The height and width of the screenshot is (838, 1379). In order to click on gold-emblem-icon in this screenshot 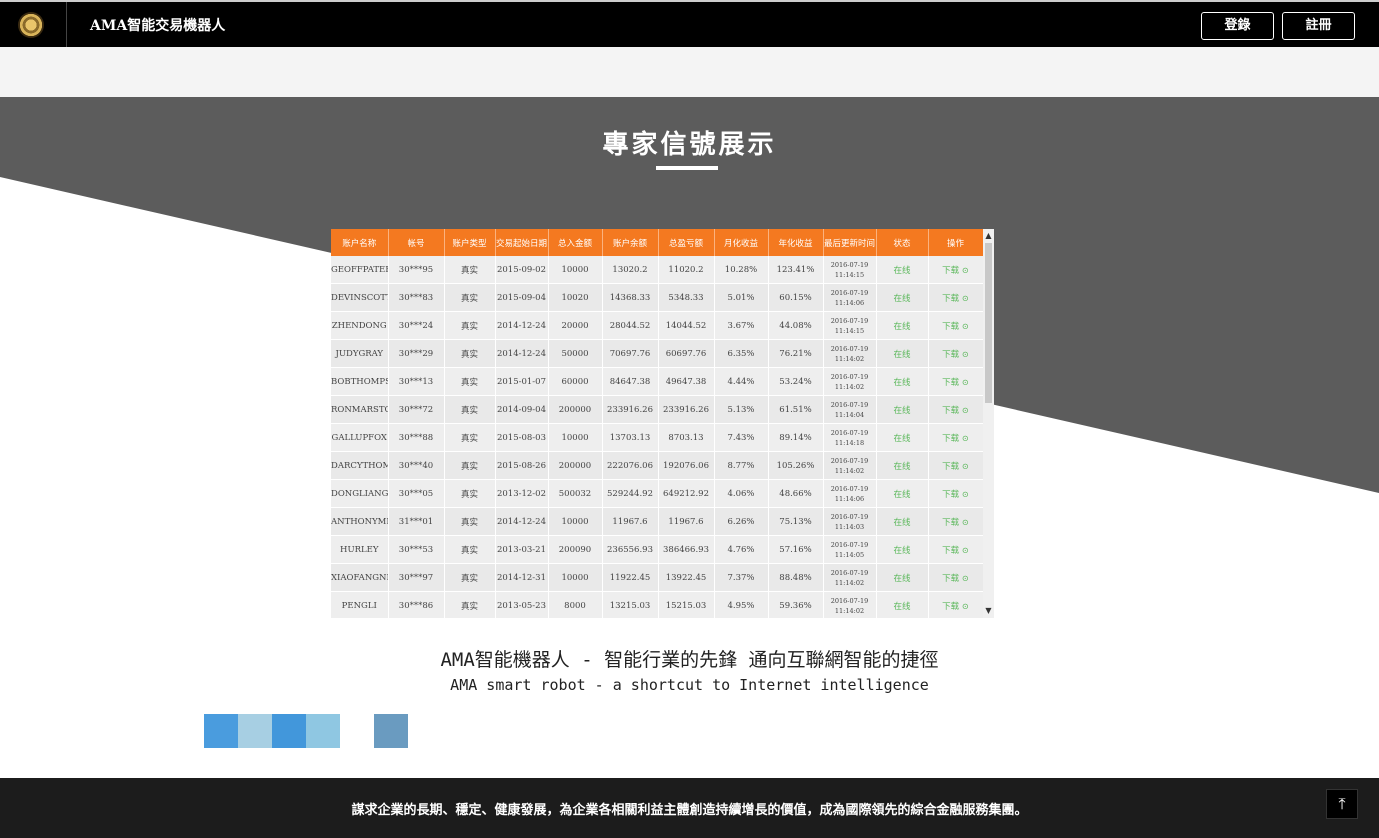, I will do `click(31, 25)`.